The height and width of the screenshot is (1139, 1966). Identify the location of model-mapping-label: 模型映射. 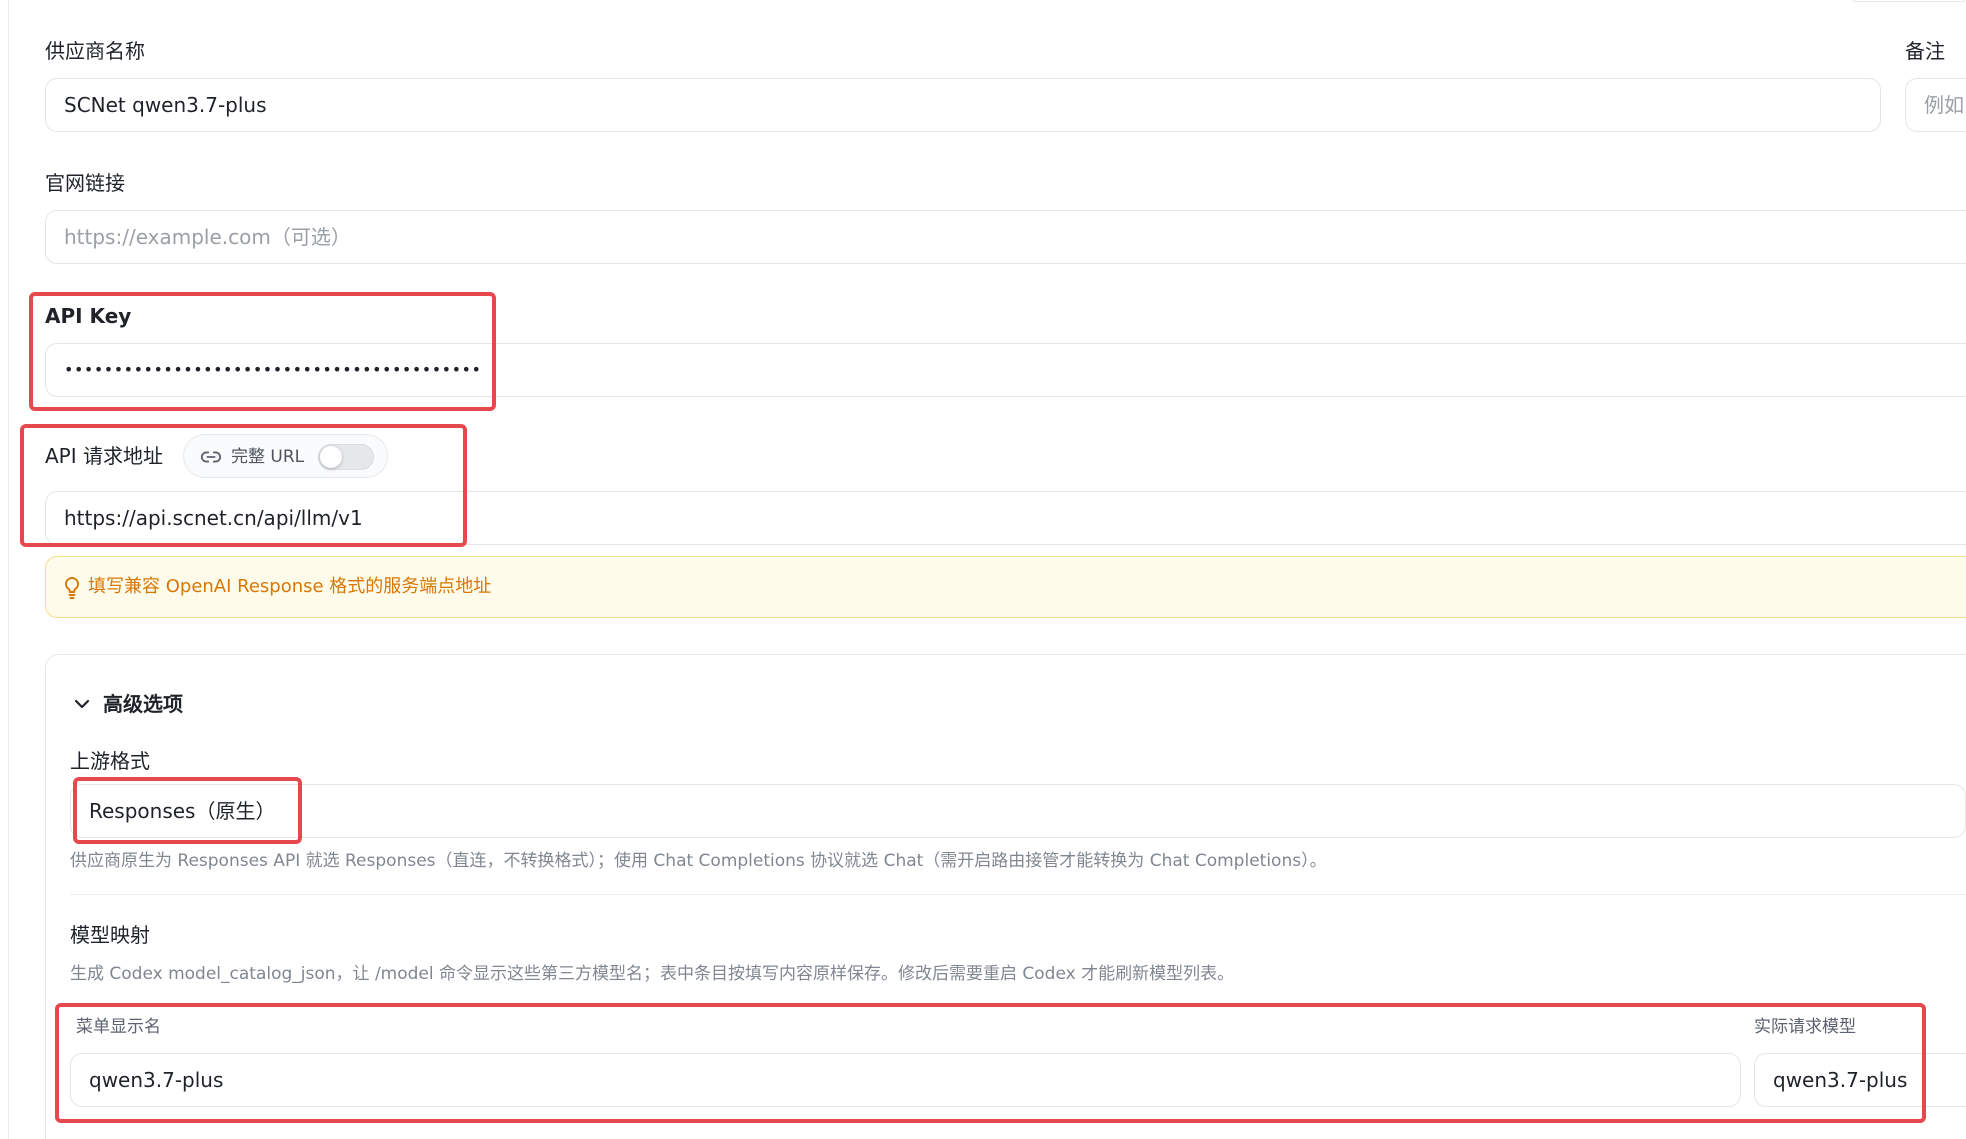
(110, 935).